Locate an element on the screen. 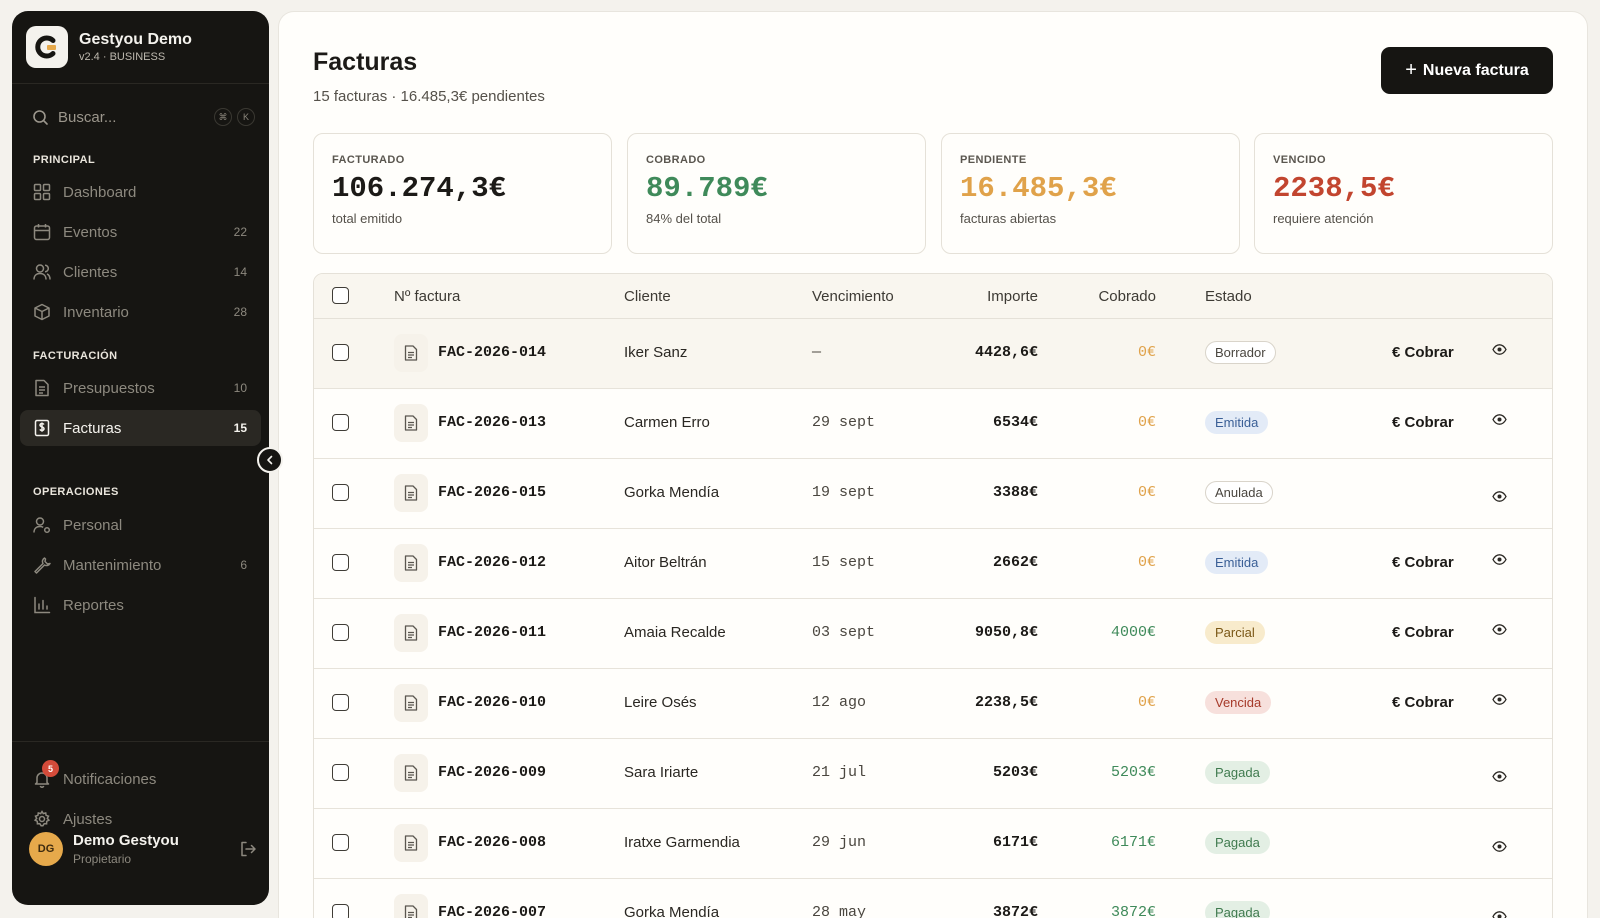 The width and height of the screenshot is (1600, 918). stat-card-facturado: FACTURADO 106.274,3€ total emitido is located at coordinates (462, 193).